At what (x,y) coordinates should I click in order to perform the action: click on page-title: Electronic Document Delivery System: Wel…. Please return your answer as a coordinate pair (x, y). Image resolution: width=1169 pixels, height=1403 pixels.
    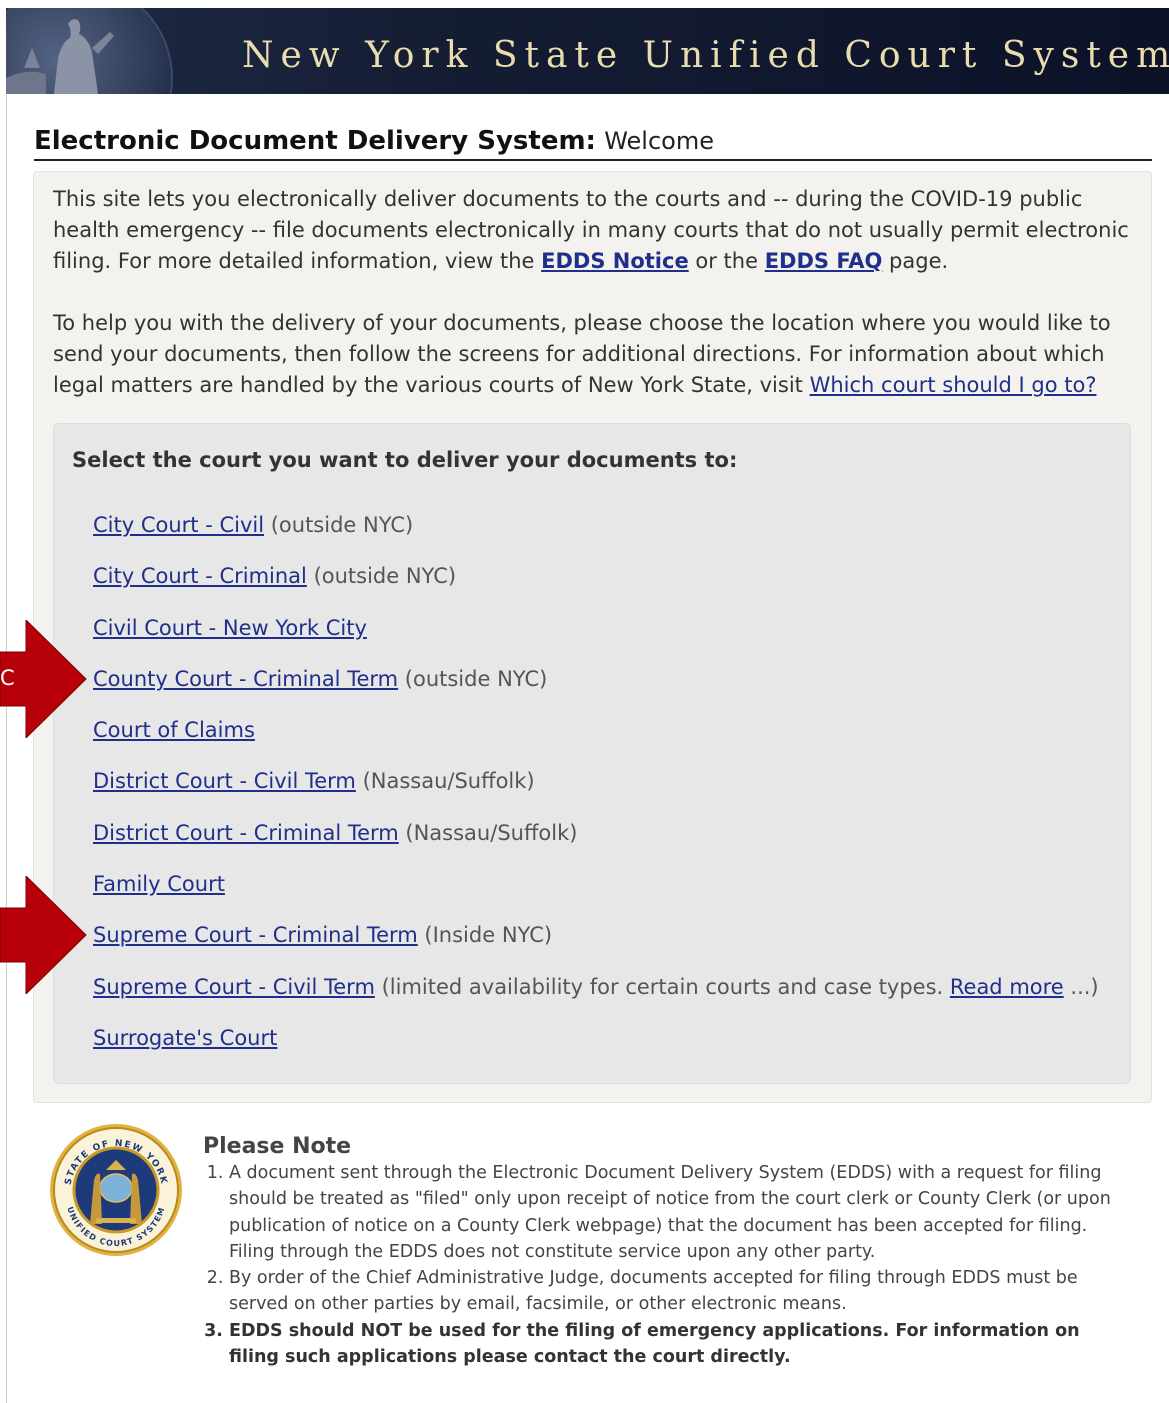
    Looking at the image, I should click on (593, 143).